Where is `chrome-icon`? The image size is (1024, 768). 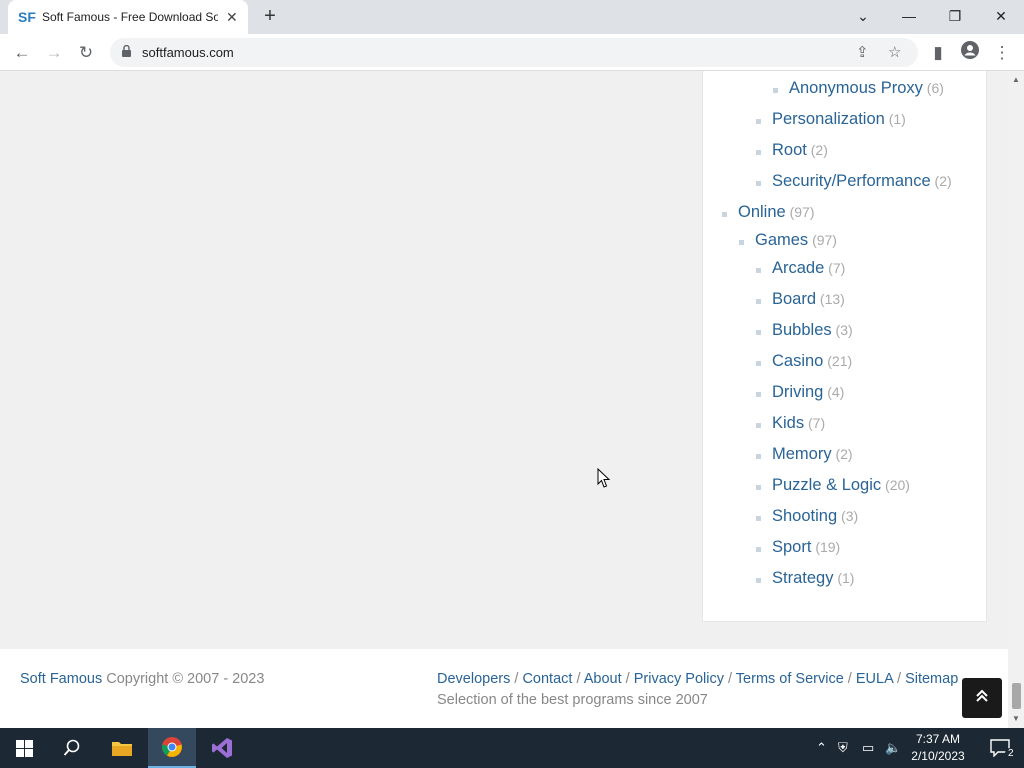
chrome-icon is located at coordinates (172, 747).